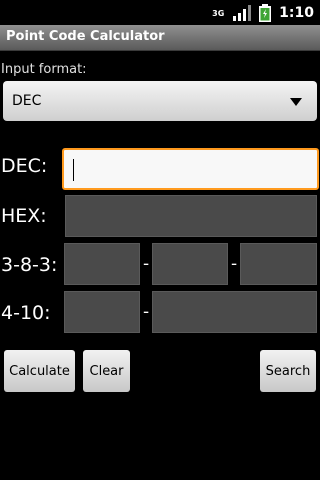  What do you see at coordinates (242, 13) in the screenshot?
I see `signal-bars-icon` at bounding box center [242, 13].